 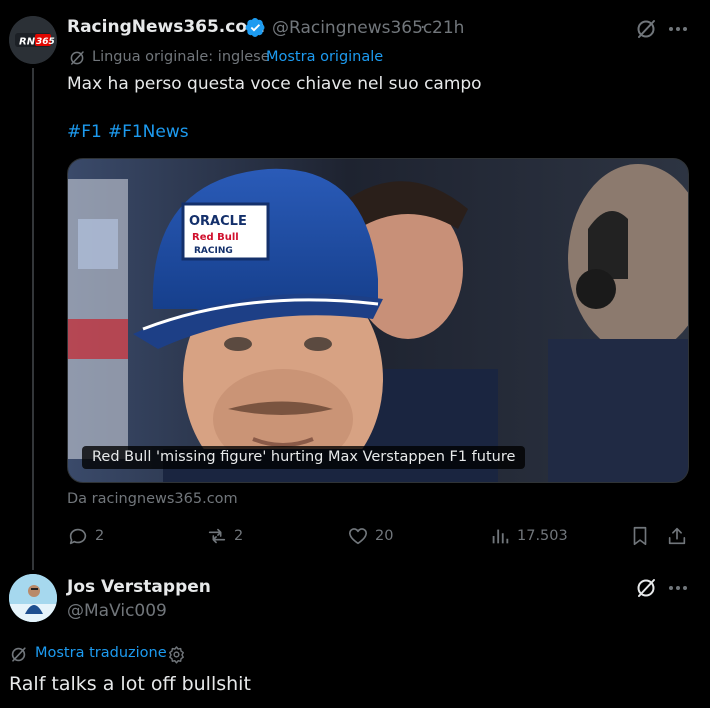 I want to click on share-button, so click(x=677, y=536).